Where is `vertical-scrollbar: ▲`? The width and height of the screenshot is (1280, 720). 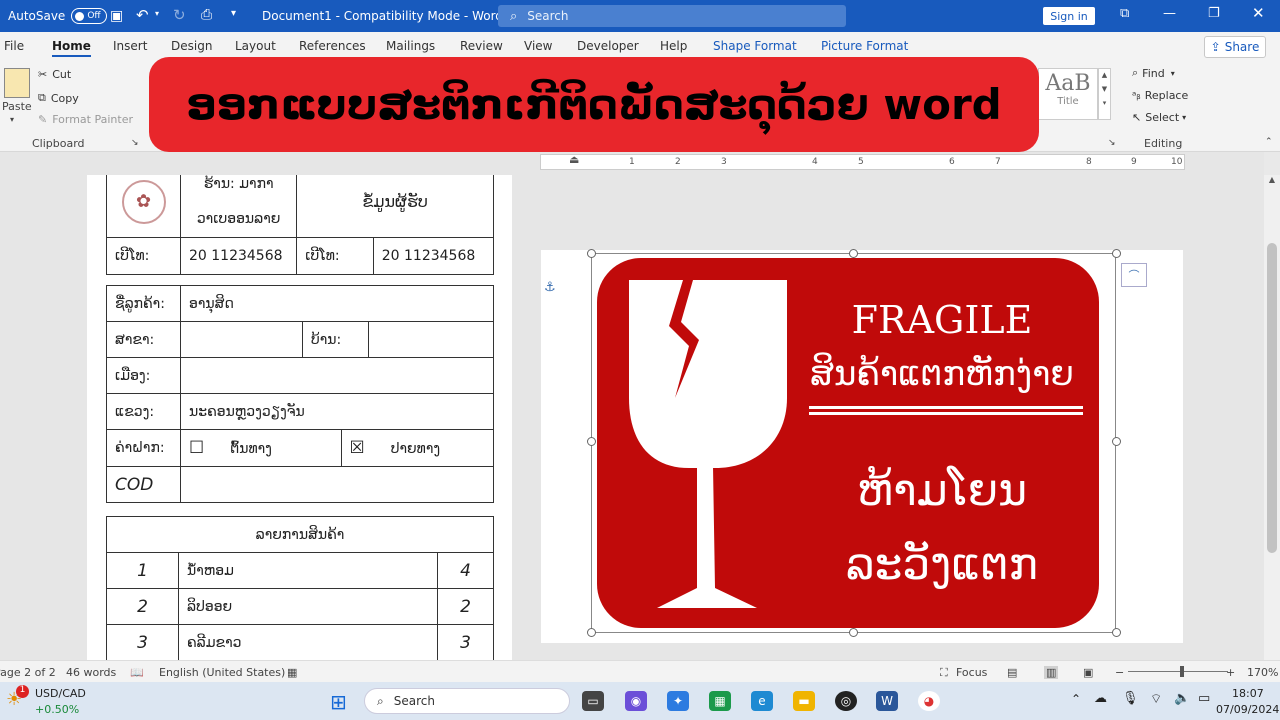
vertical-scrollbar: ▲ is located at coordinates (1272, 417).